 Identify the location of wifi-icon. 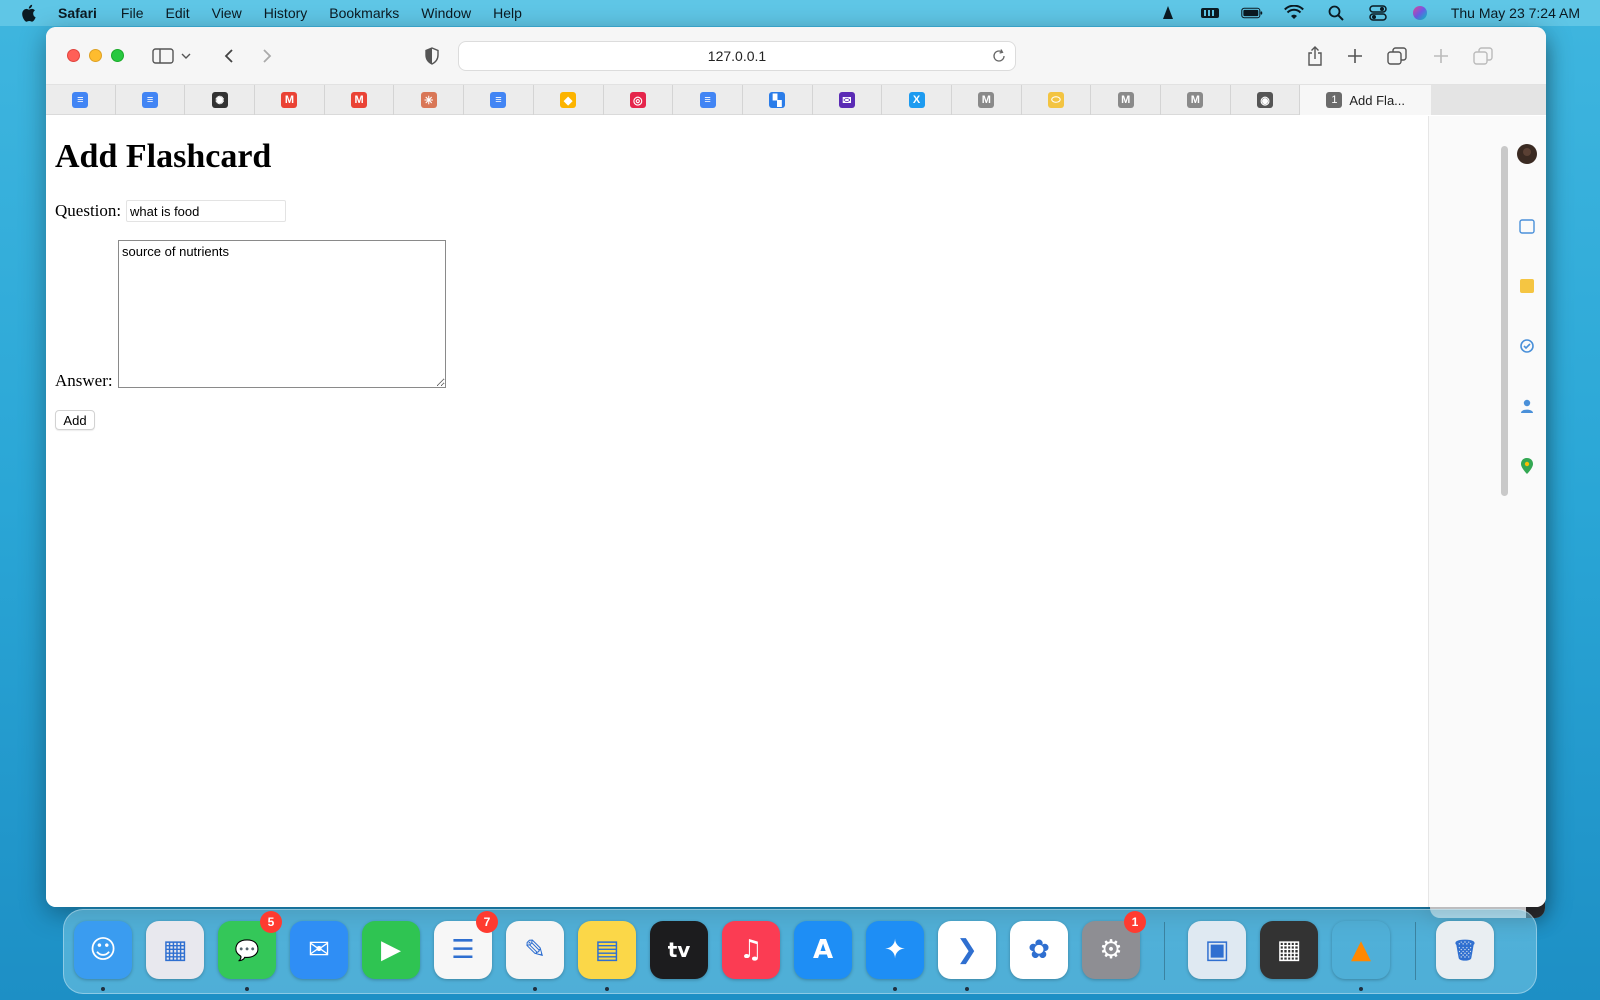
(1294, 13).